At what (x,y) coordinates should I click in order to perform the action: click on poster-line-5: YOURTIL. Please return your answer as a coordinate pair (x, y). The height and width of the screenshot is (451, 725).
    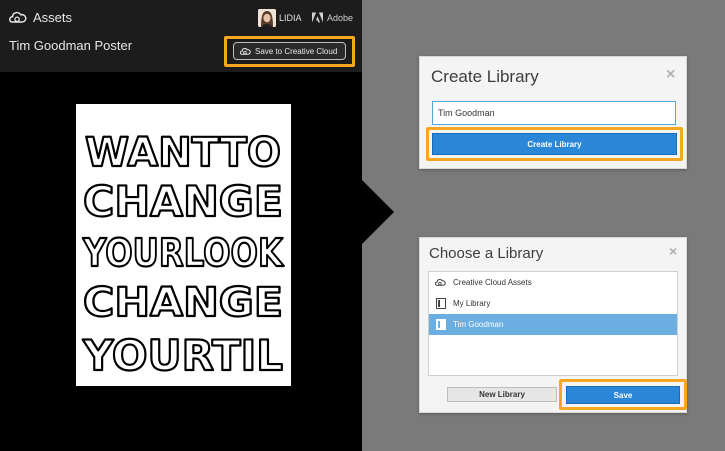
    Looking at the image, I should click on (182, 355).